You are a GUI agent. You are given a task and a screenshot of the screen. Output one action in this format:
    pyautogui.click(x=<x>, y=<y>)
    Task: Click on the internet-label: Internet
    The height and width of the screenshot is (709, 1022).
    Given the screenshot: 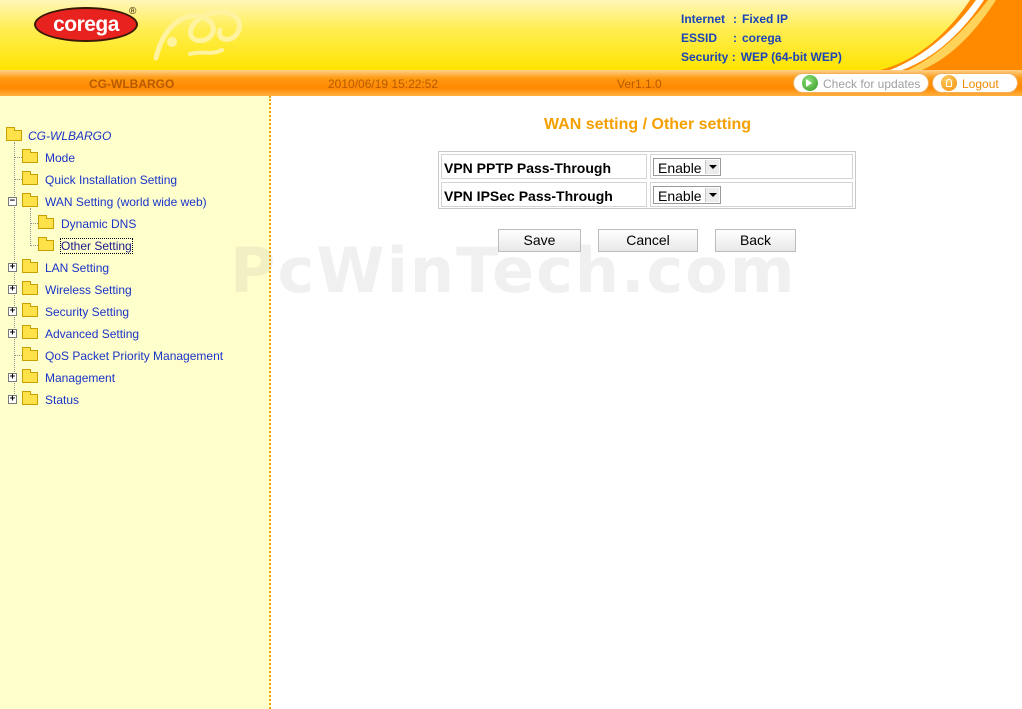 What is the action you would take?
    pyautogui.click(x=703, y=19)
    